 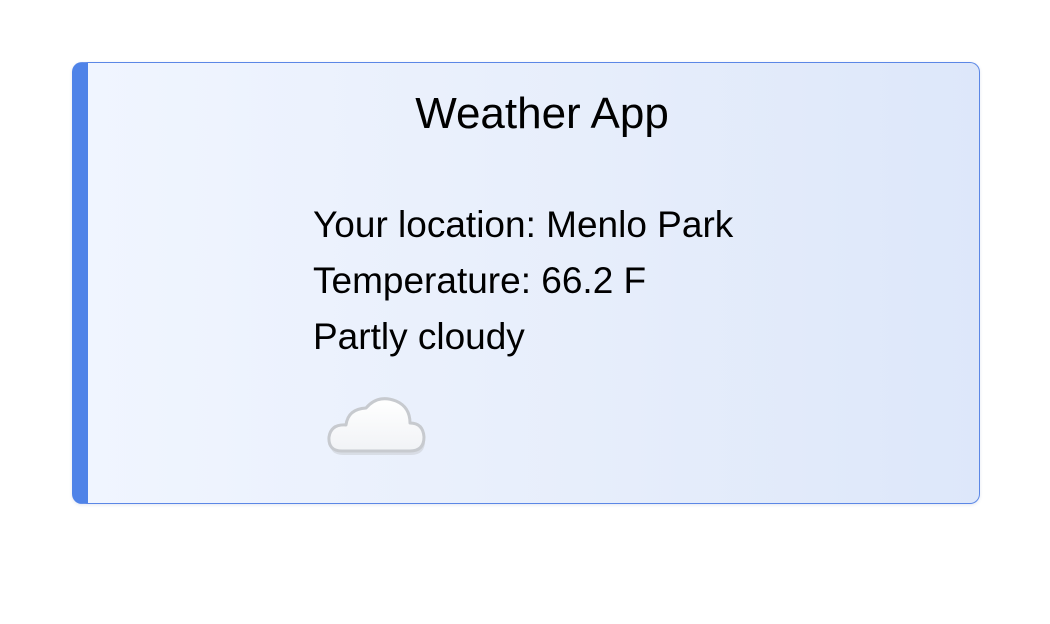 I want to click on app-title: Weather App, so click(x=542, y=113).